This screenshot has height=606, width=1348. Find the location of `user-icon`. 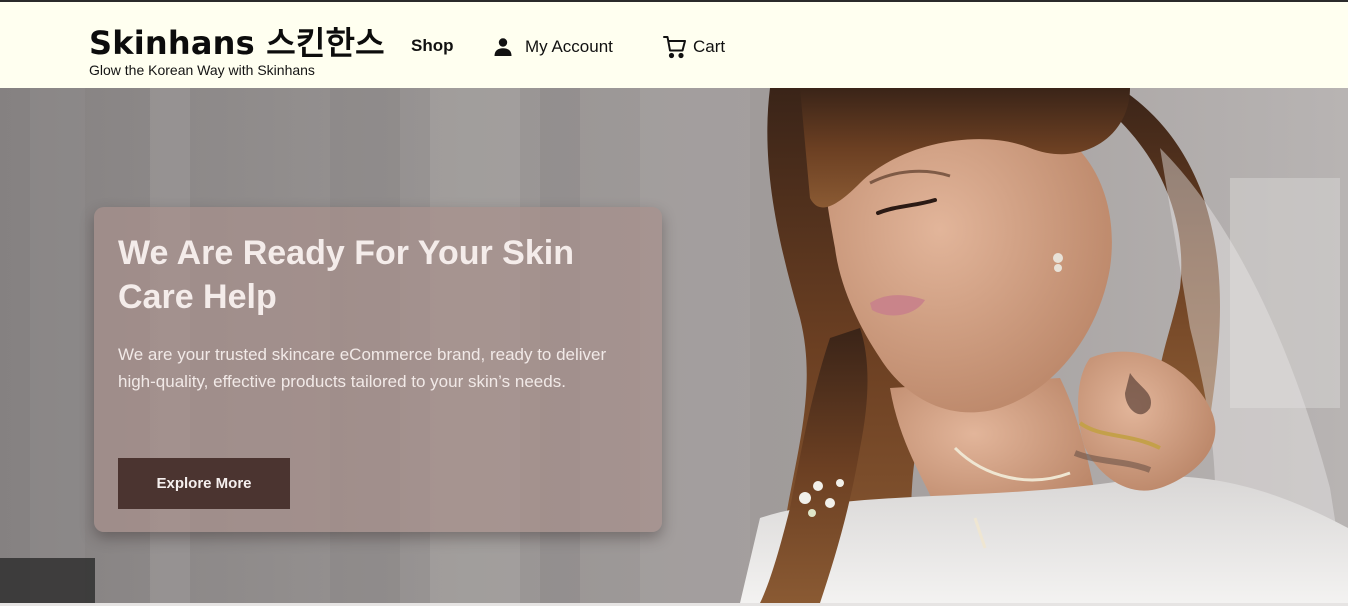

user-icon is located at coordinates (503, 47).